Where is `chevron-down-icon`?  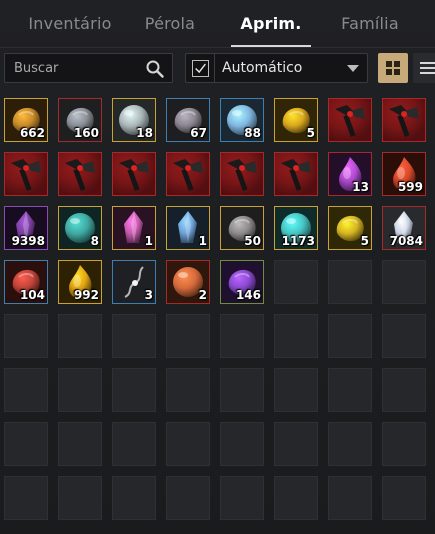
chevron-down-icon is located at coordinates (353, 68).